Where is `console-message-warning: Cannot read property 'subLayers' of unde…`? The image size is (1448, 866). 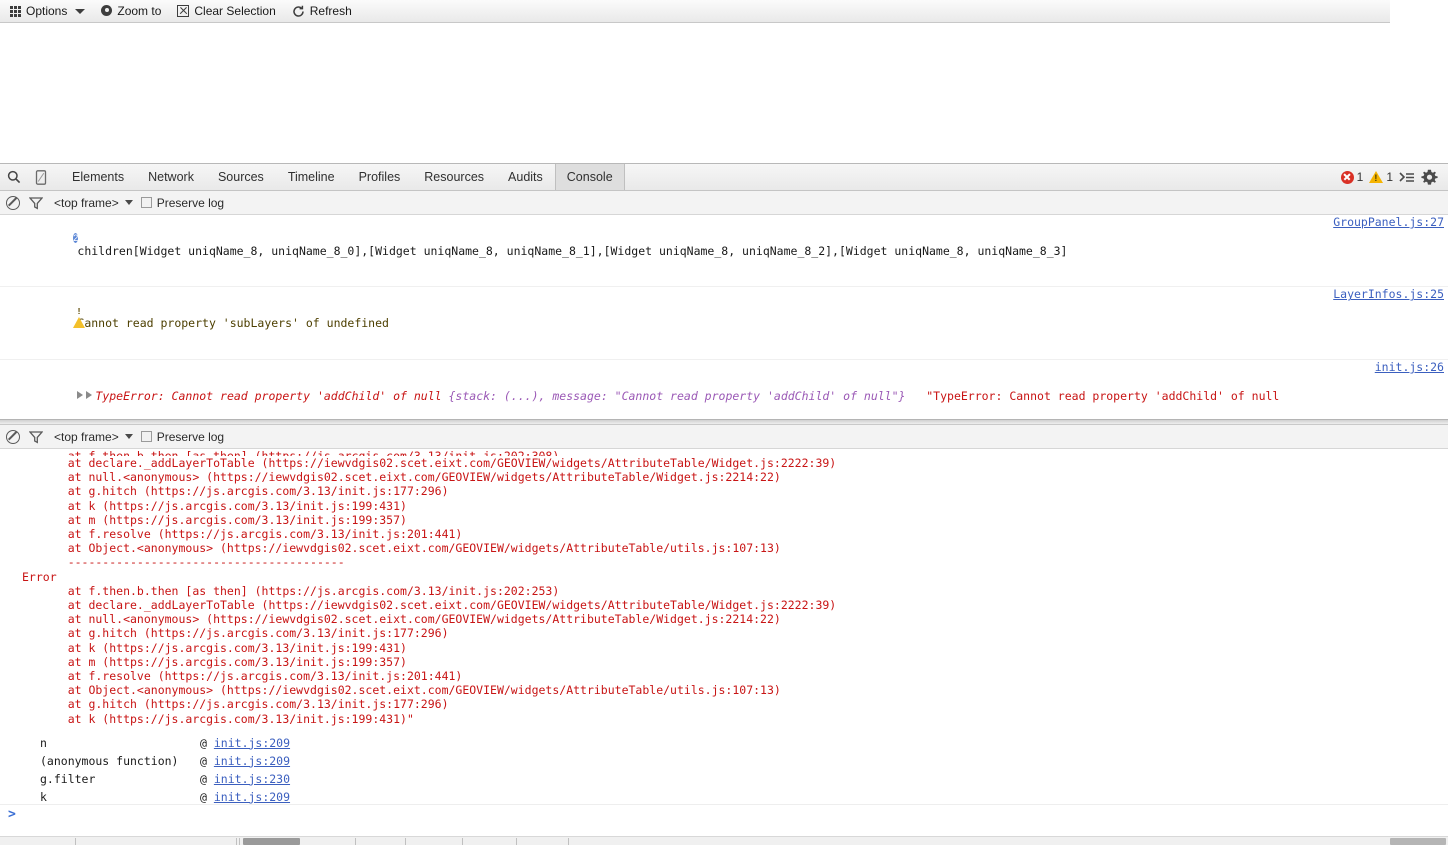 console-message-warning: Cannot read property 'subLayers' of unde… is located at coordinates (724, 323).